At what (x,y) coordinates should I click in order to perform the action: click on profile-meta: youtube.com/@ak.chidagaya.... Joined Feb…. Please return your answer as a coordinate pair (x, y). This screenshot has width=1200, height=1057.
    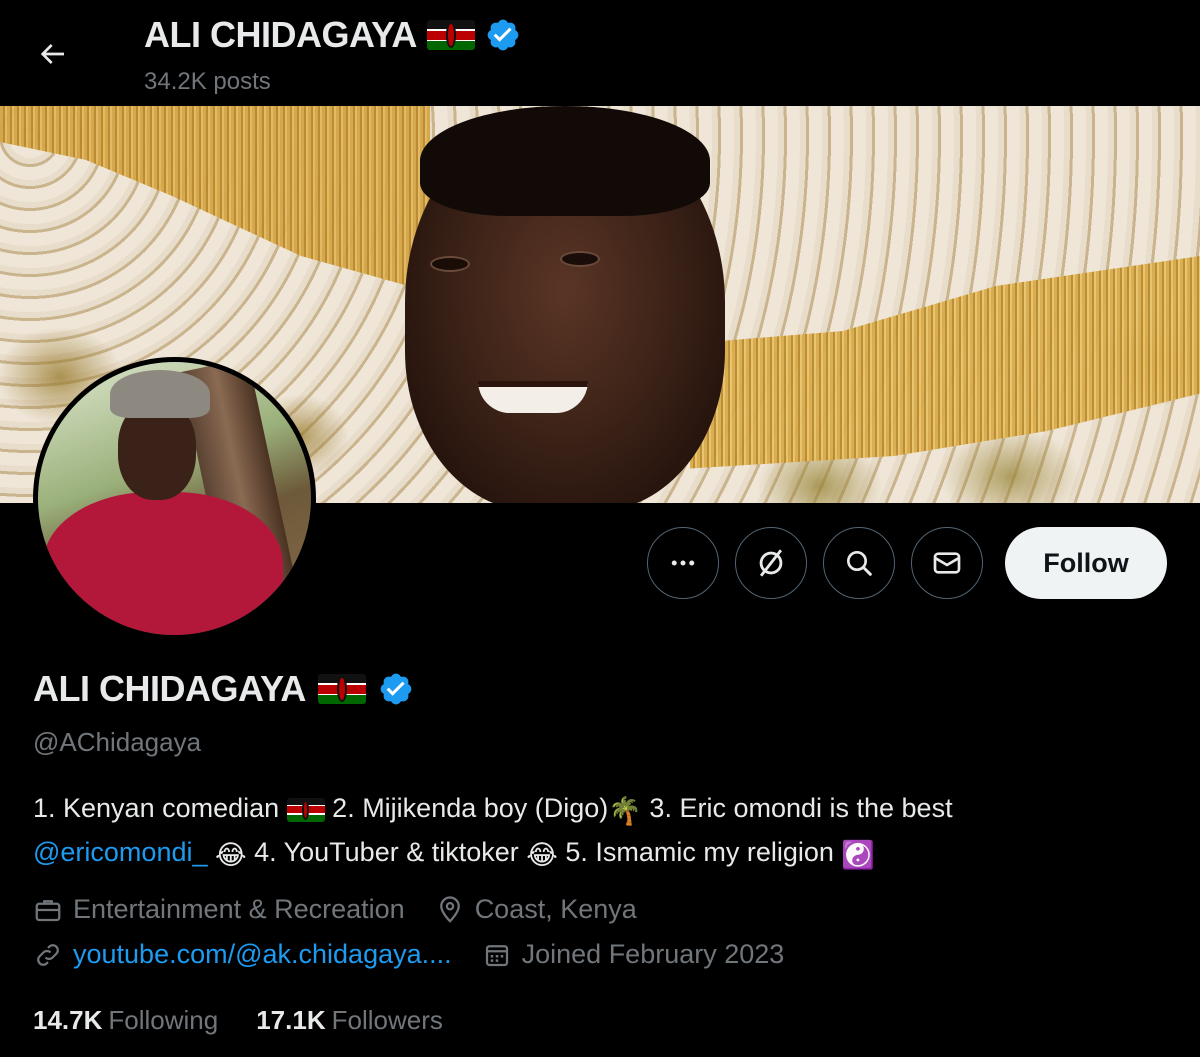
    Looking at the image, I should click on (423, 954).